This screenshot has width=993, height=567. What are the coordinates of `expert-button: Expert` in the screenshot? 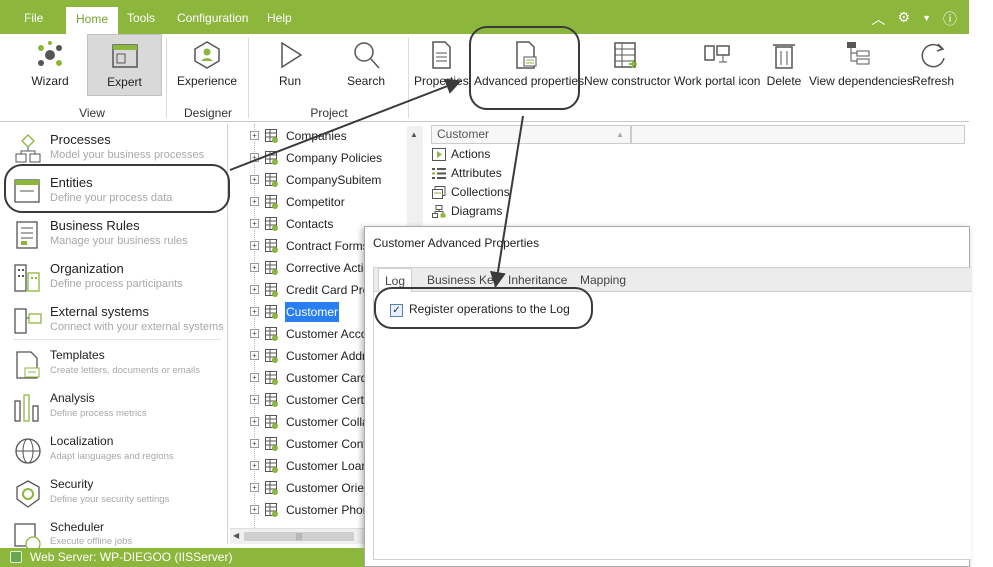 It's located at (124, 65).